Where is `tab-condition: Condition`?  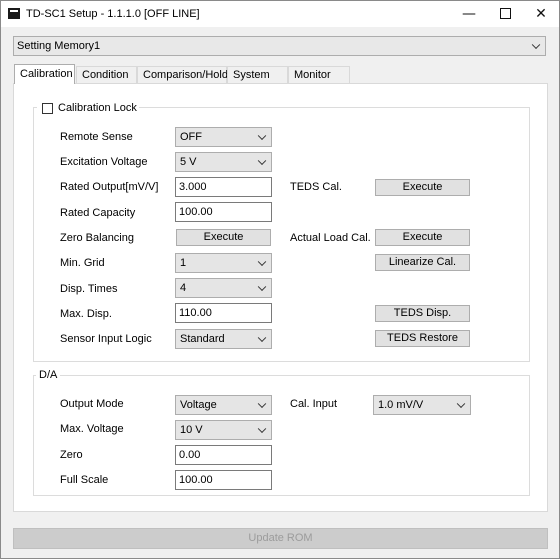
tab-condition: Condition is located at coordinates (106, 74).